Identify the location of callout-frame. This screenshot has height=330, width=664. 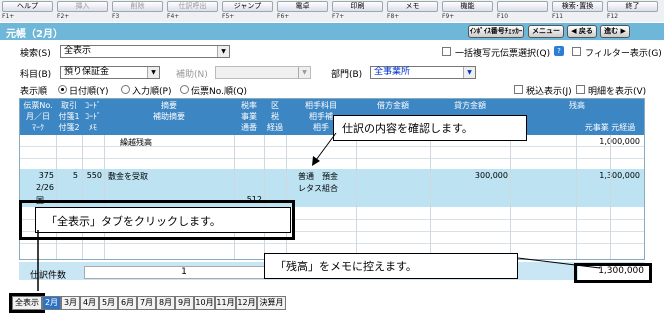
(157, 220).